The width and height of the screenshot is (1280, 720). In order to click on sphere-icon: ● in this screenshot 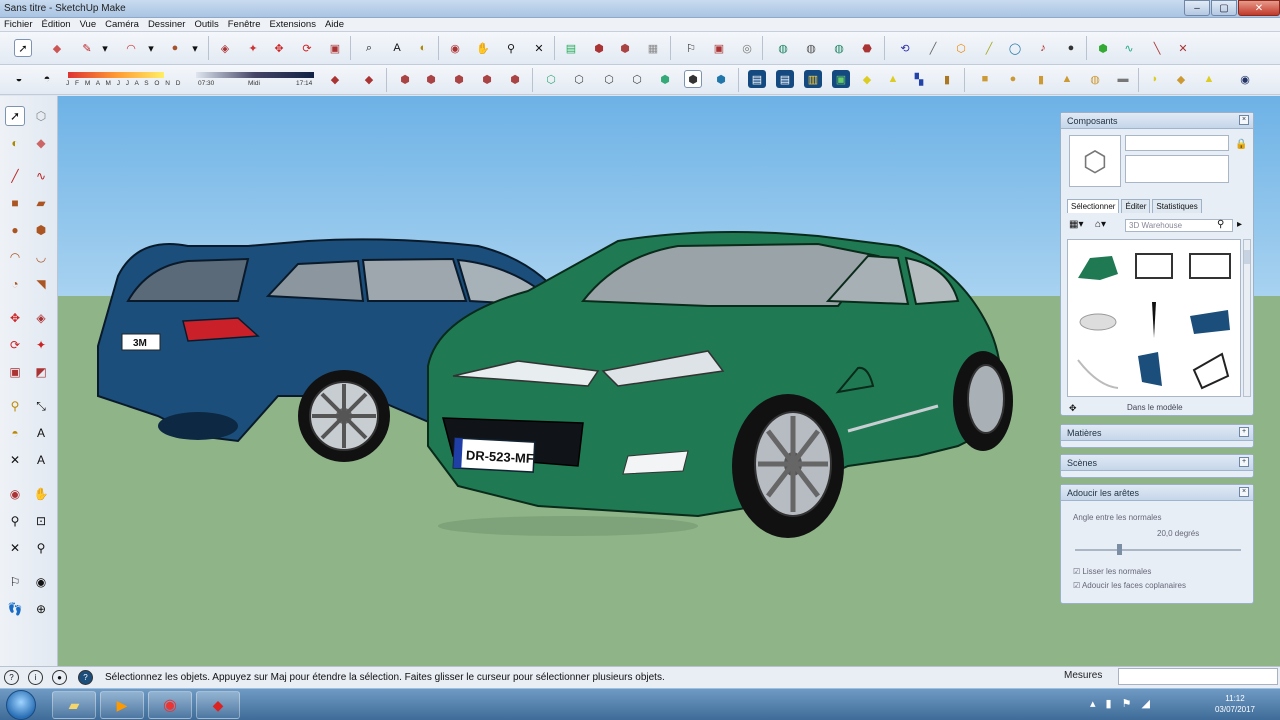, I will do `click(1071, 48)`.